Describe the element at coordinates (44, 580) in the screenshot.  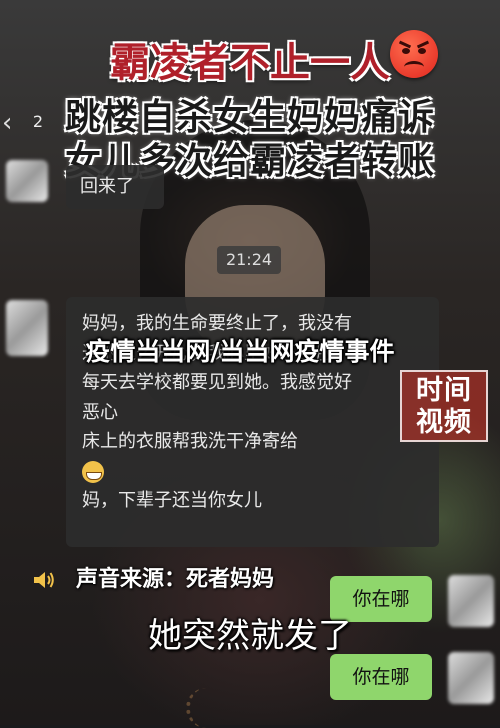
I see `speaker-icon` at that location.